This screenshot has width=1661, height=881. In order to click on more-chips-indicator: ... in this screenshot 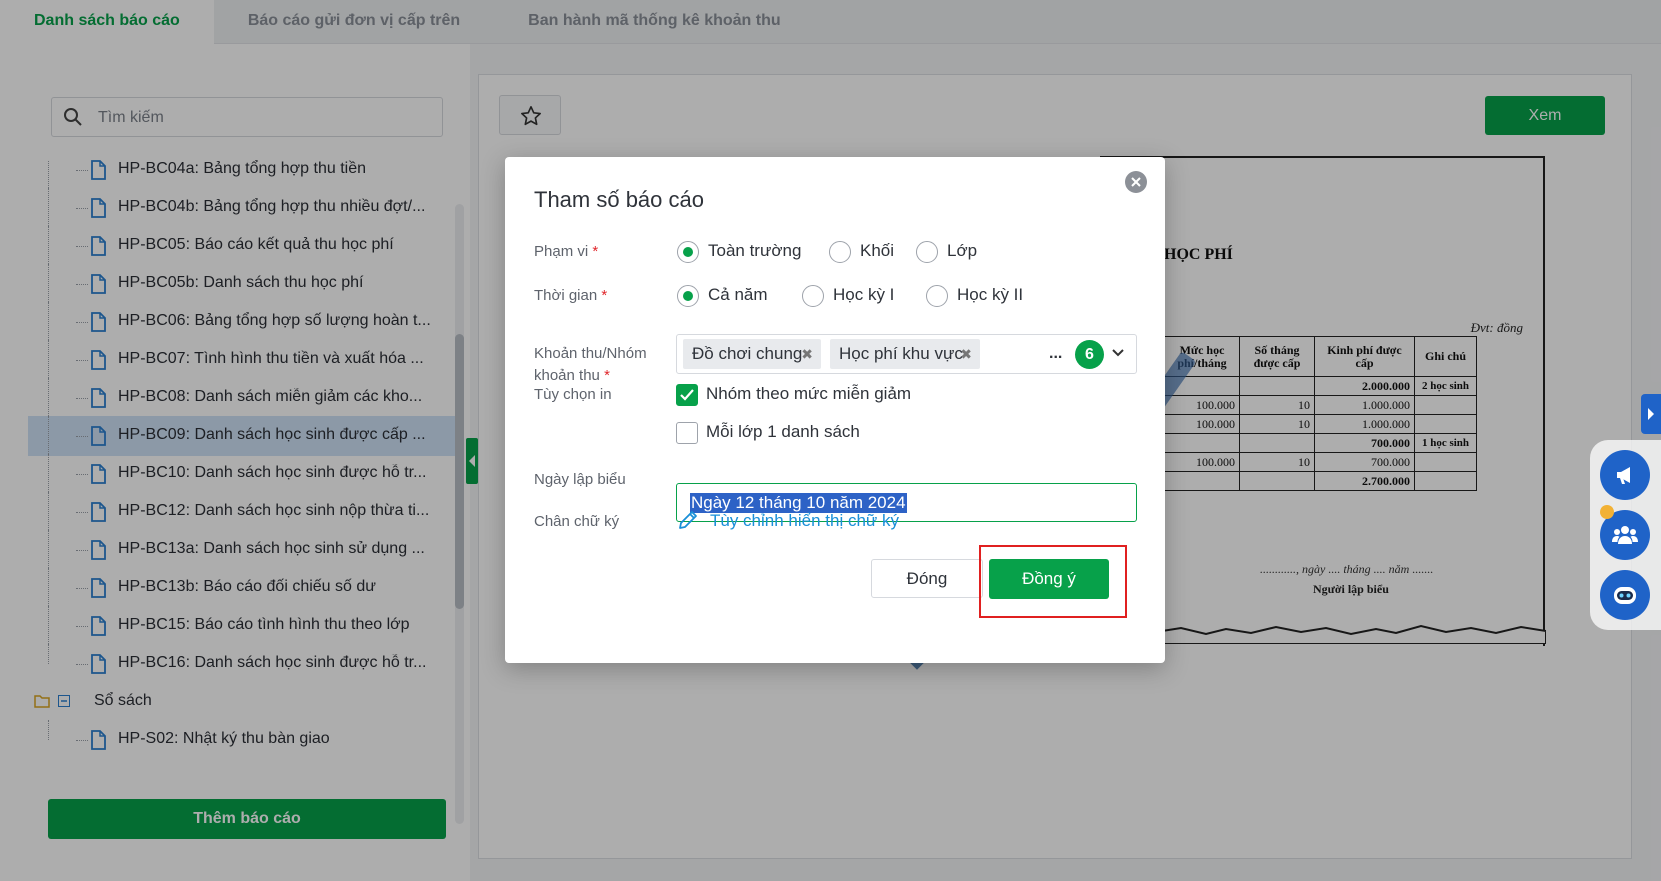, I will do `click(1056, 353)`.